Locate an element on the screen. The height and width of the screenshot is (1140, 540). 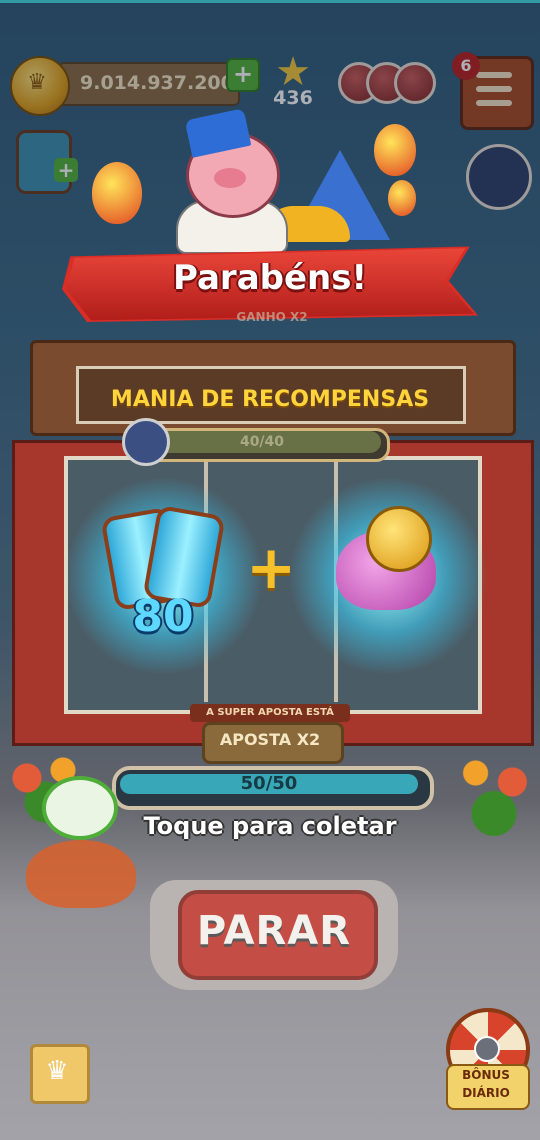
coin-icon is located at coordinates (399, 539).